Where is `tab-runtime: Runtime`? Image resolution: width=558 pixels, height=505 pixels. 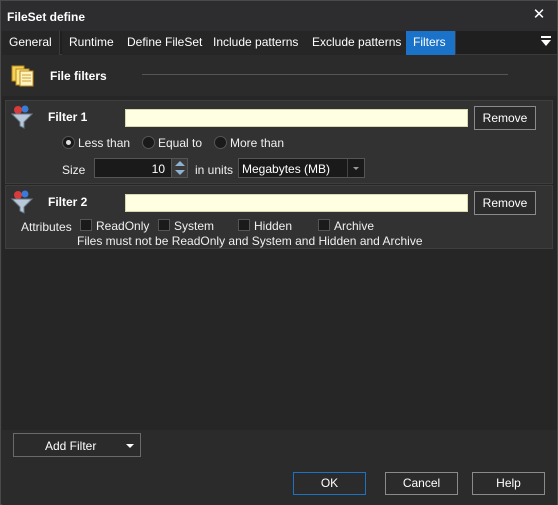
tab-runtime: Runtime is located at coordinates (92, 43).